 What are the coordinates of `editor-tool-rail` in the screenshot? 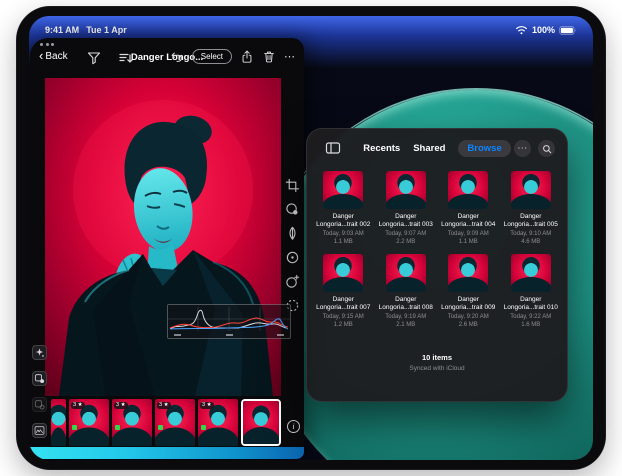 It's located at (292, 245).